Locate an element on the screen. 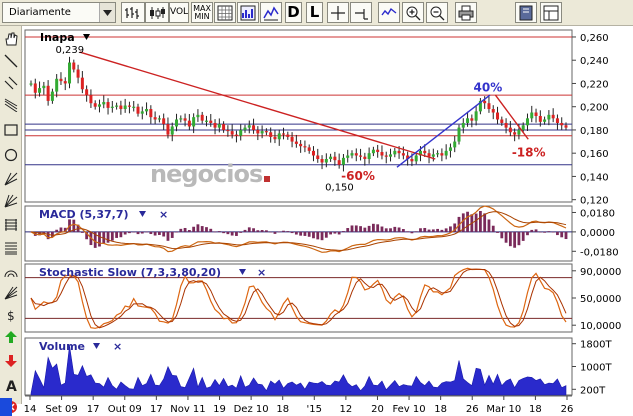  volume-axis-tick-label: 1000T is located at coordinates (596, 368).